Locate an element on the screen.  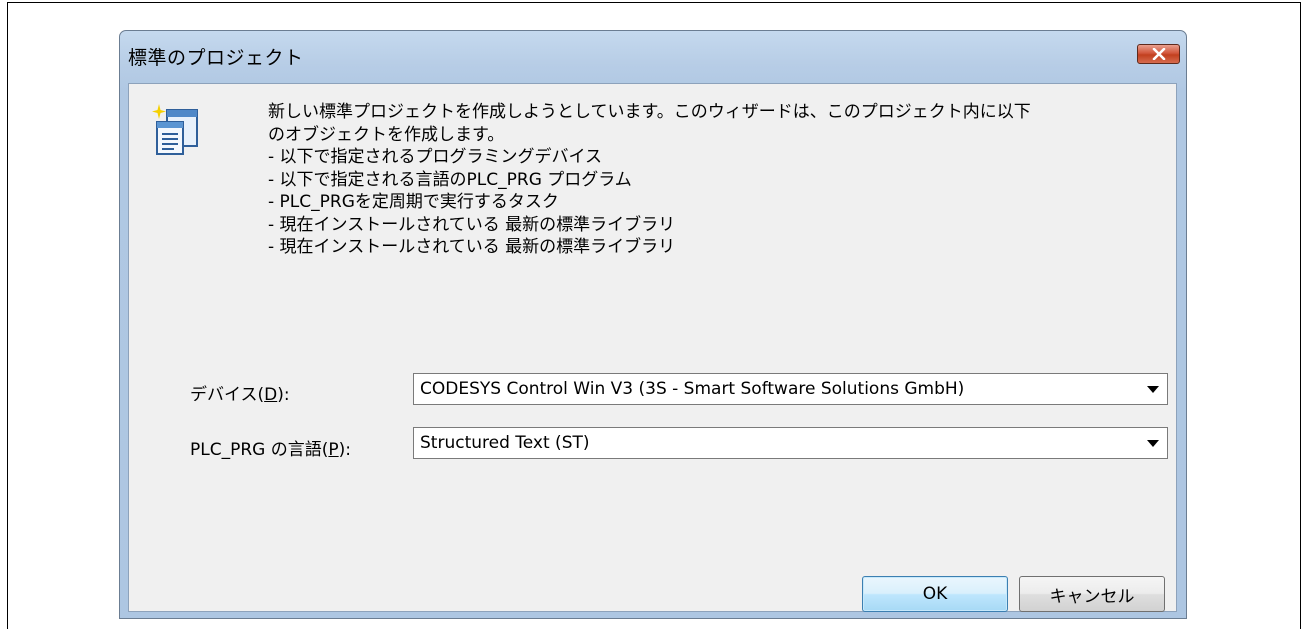
title-bar: 標準のプロジェクト is located at coordinates (653, 57).